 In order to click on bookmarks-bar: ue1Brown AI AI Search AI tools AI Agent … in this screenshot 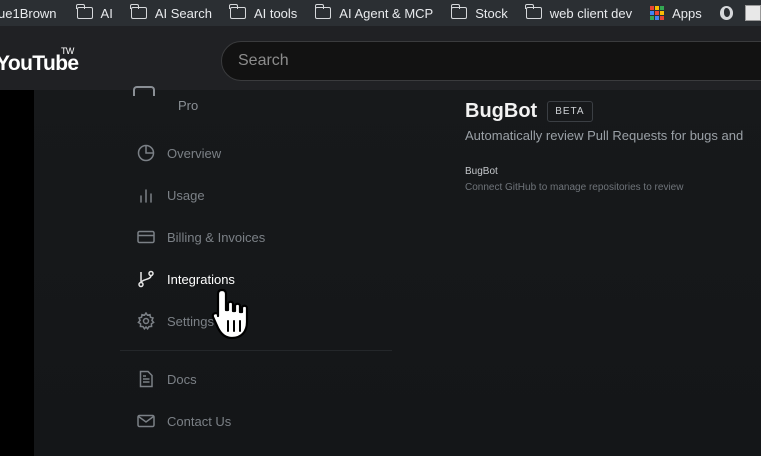, I will do `click(380, 13)`.